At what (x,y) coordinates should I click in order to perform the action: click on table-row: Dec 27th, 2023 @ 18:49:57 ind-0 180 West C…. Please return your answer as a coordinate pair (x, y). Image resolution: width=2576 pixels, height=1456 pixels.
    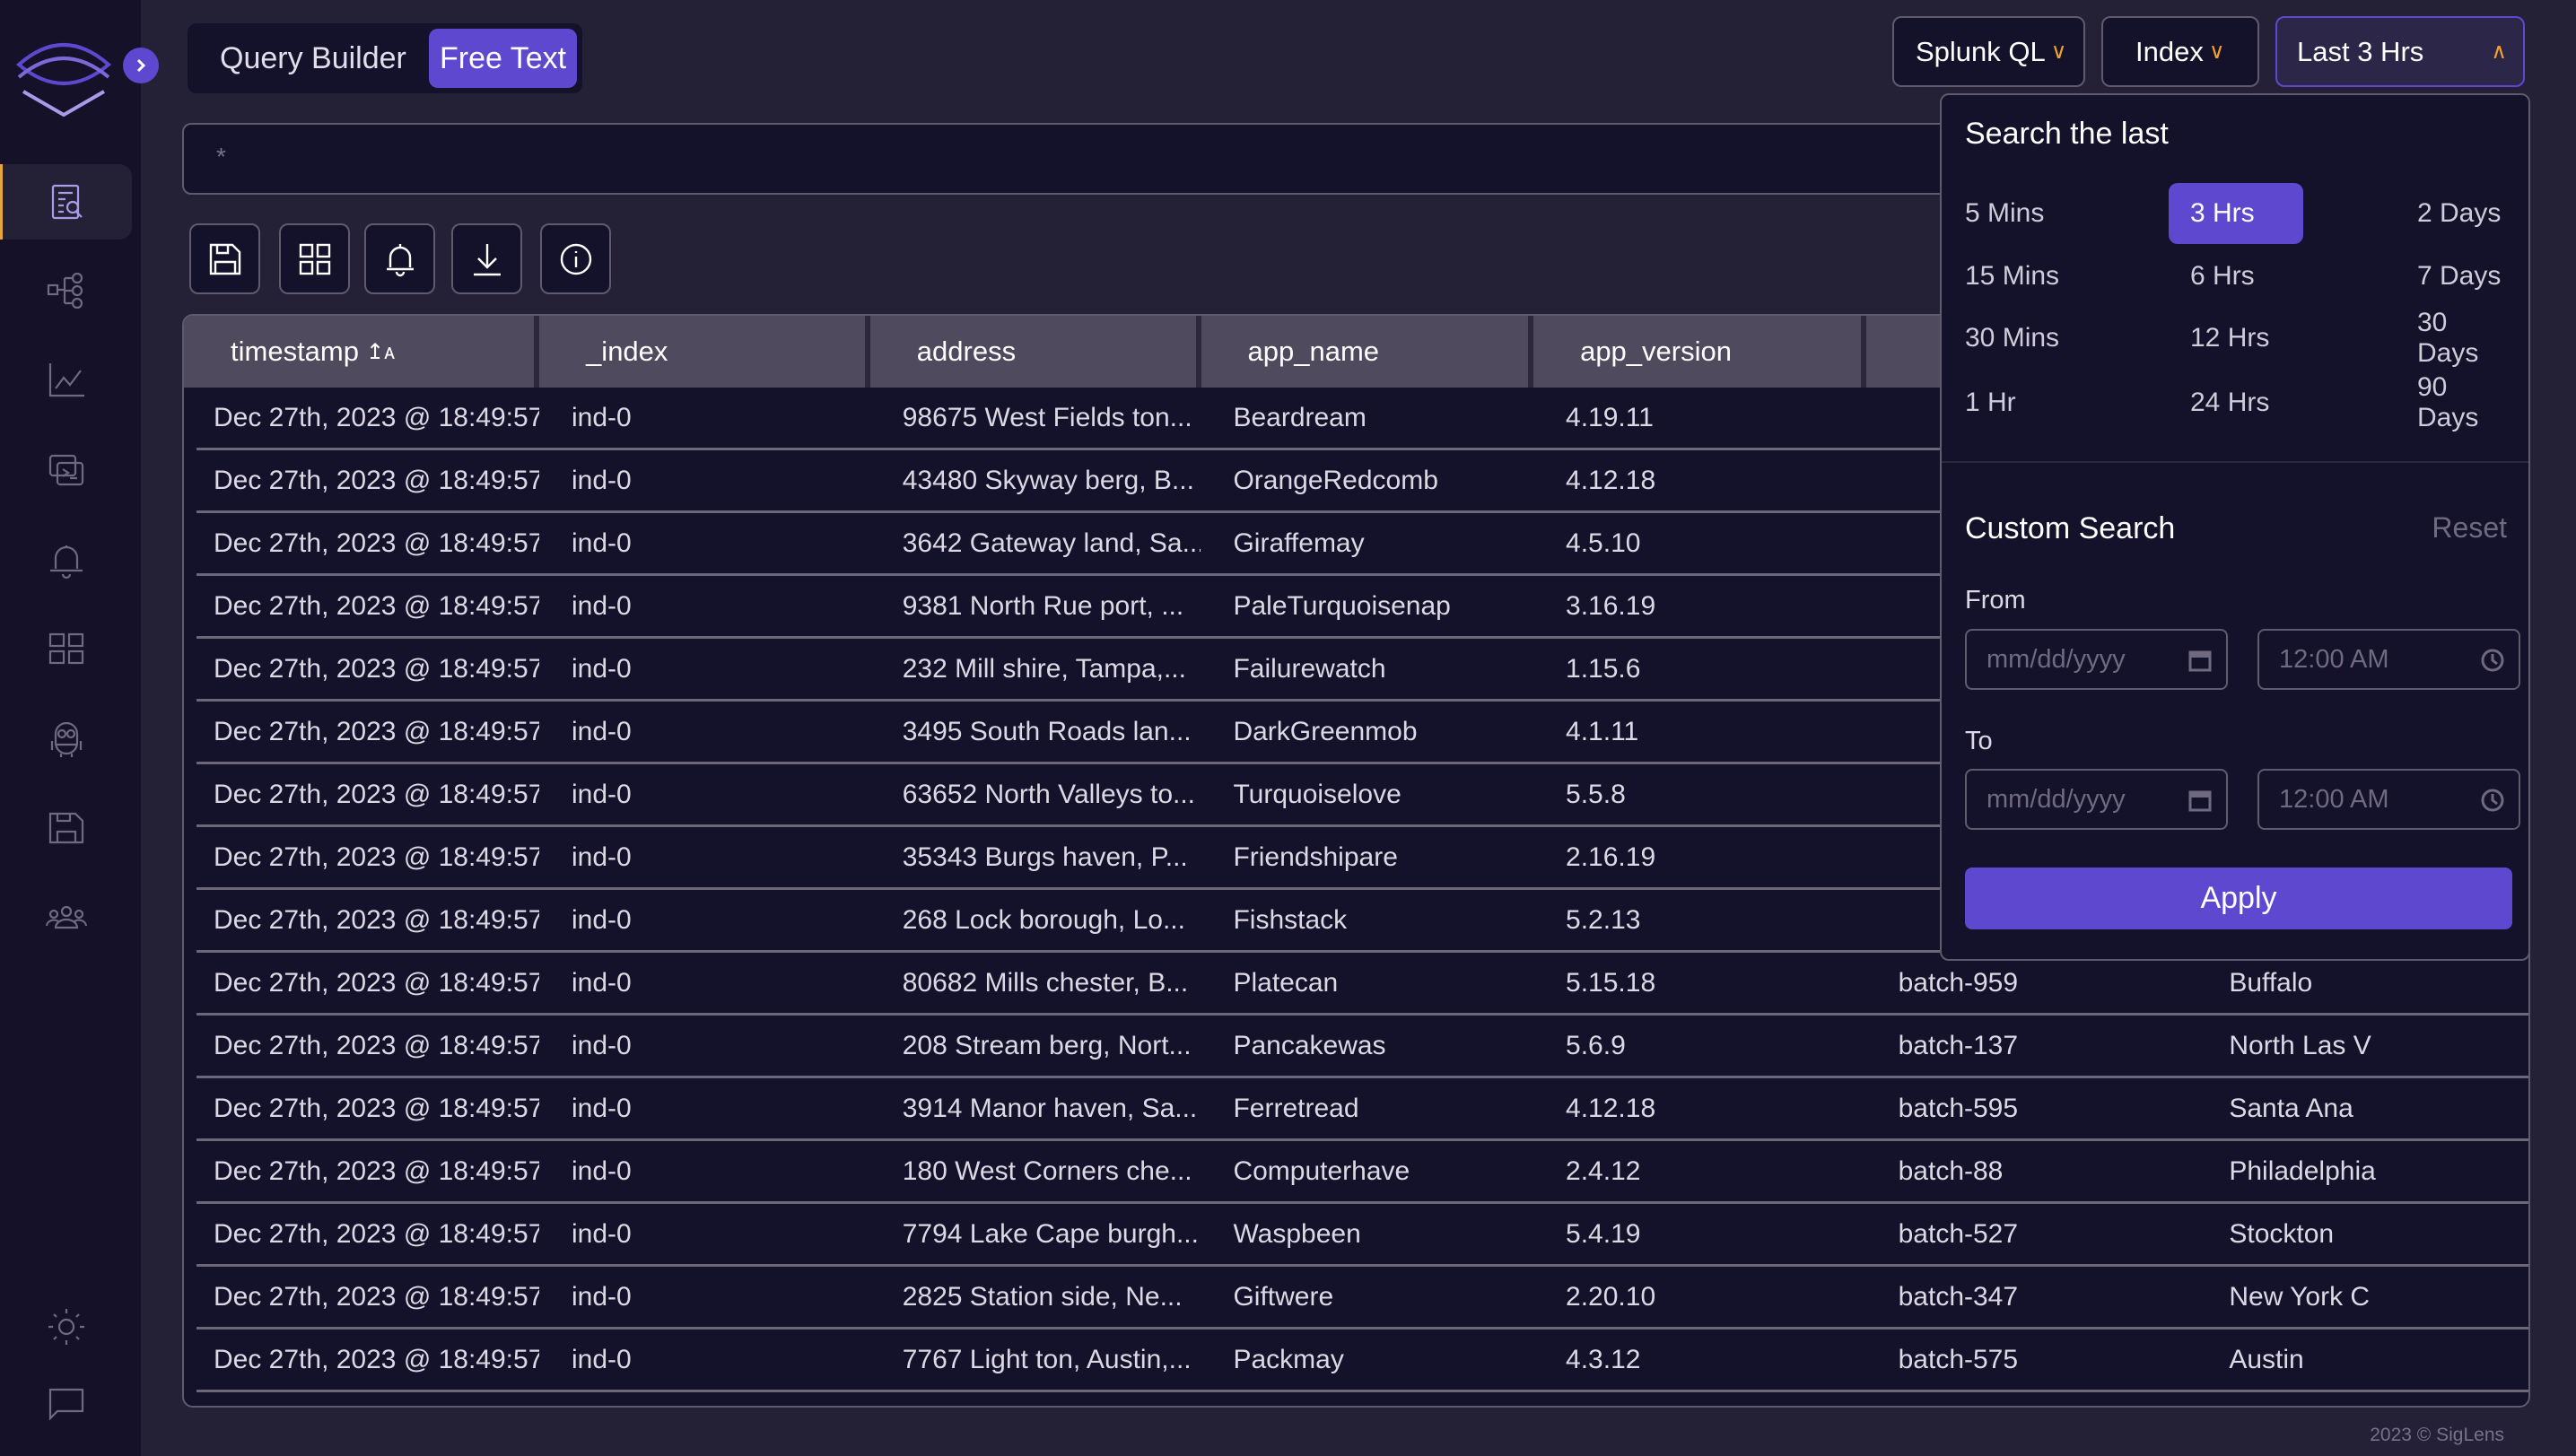
    Looking at the image, I should click on (1362, 1172).